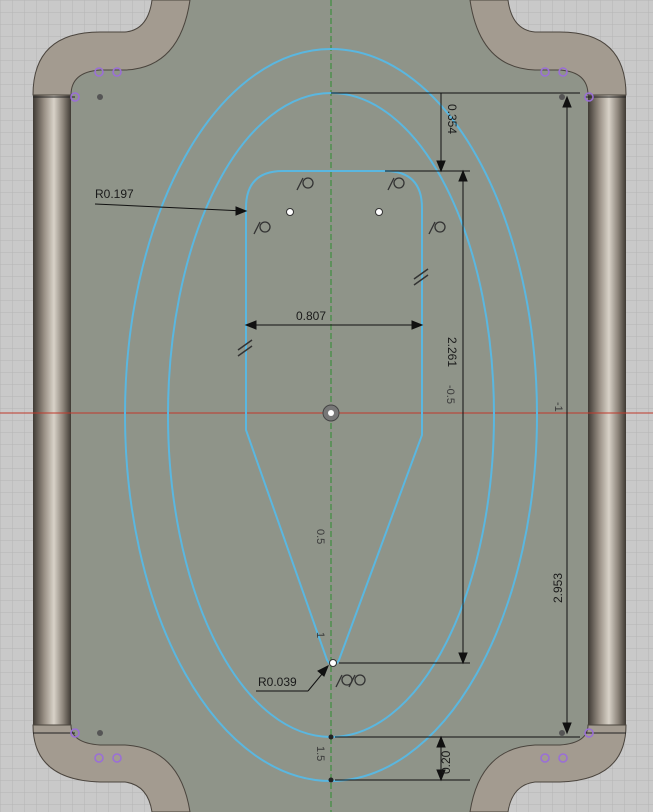 The height and width of the screenshot is (812, 653). I want to click on axis-label-one-half: 1.5, so click(320, 753).